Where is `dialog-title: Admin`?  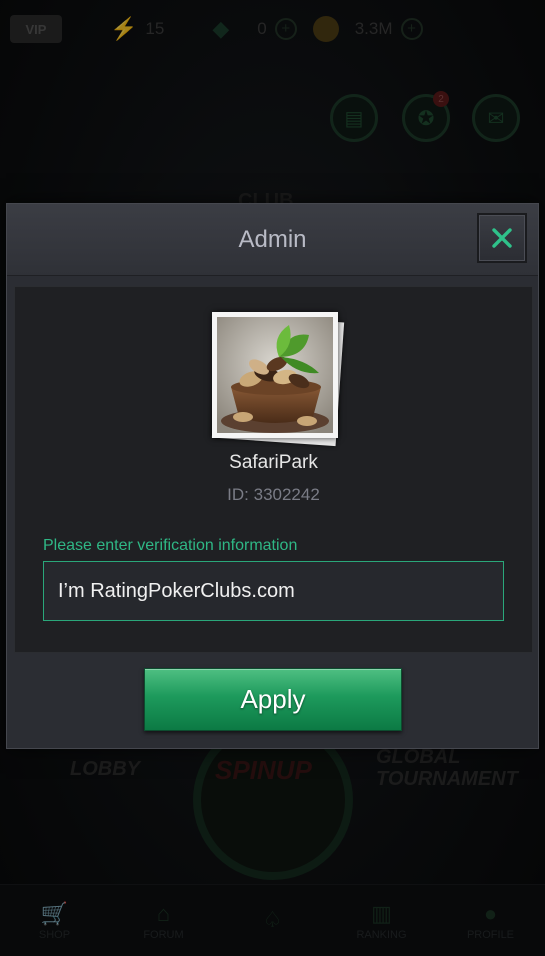 dialog-title: Admin is located at coordinates (272, 239).